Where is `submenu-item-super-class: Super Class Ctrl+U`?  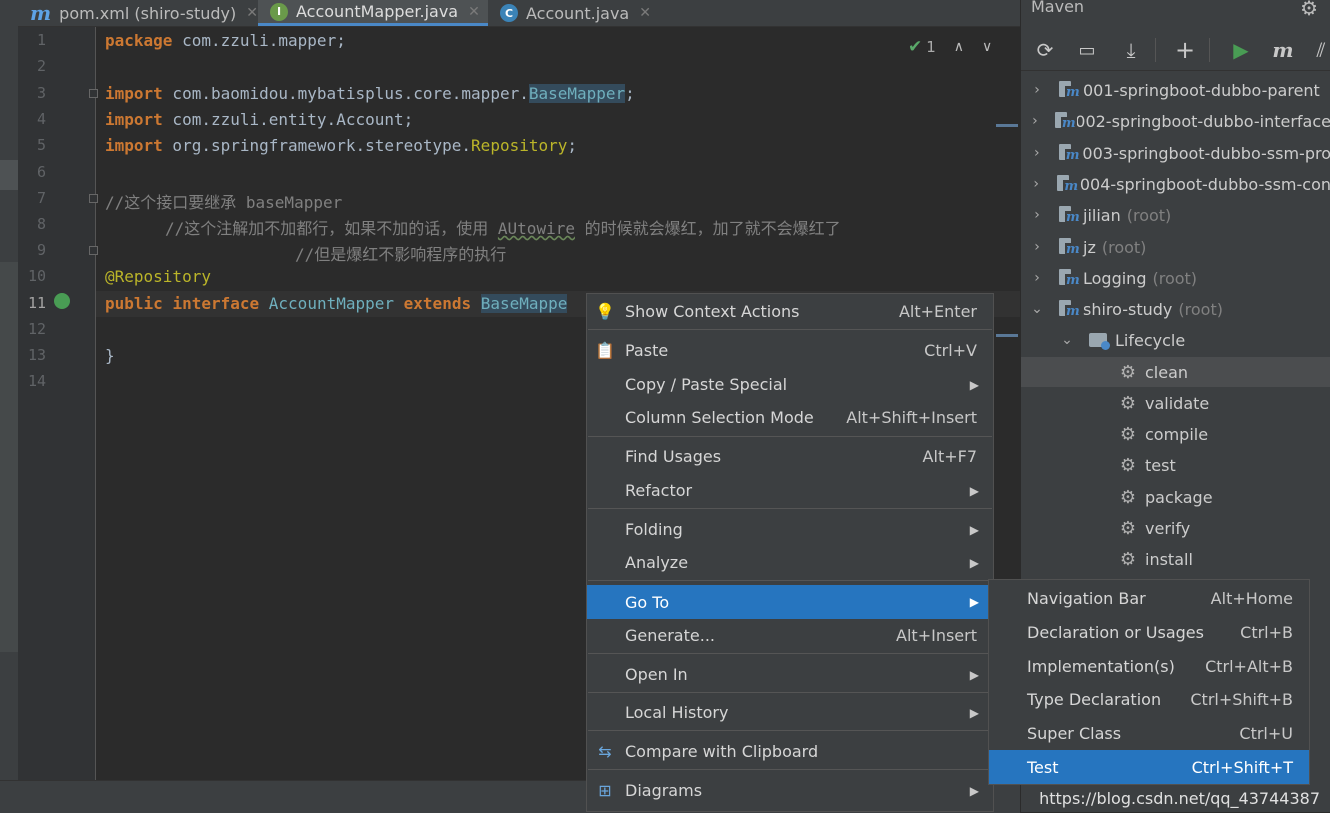
submenu-item-super-class: Super Class Ctrl+U is located at coordinates (1149, 733).